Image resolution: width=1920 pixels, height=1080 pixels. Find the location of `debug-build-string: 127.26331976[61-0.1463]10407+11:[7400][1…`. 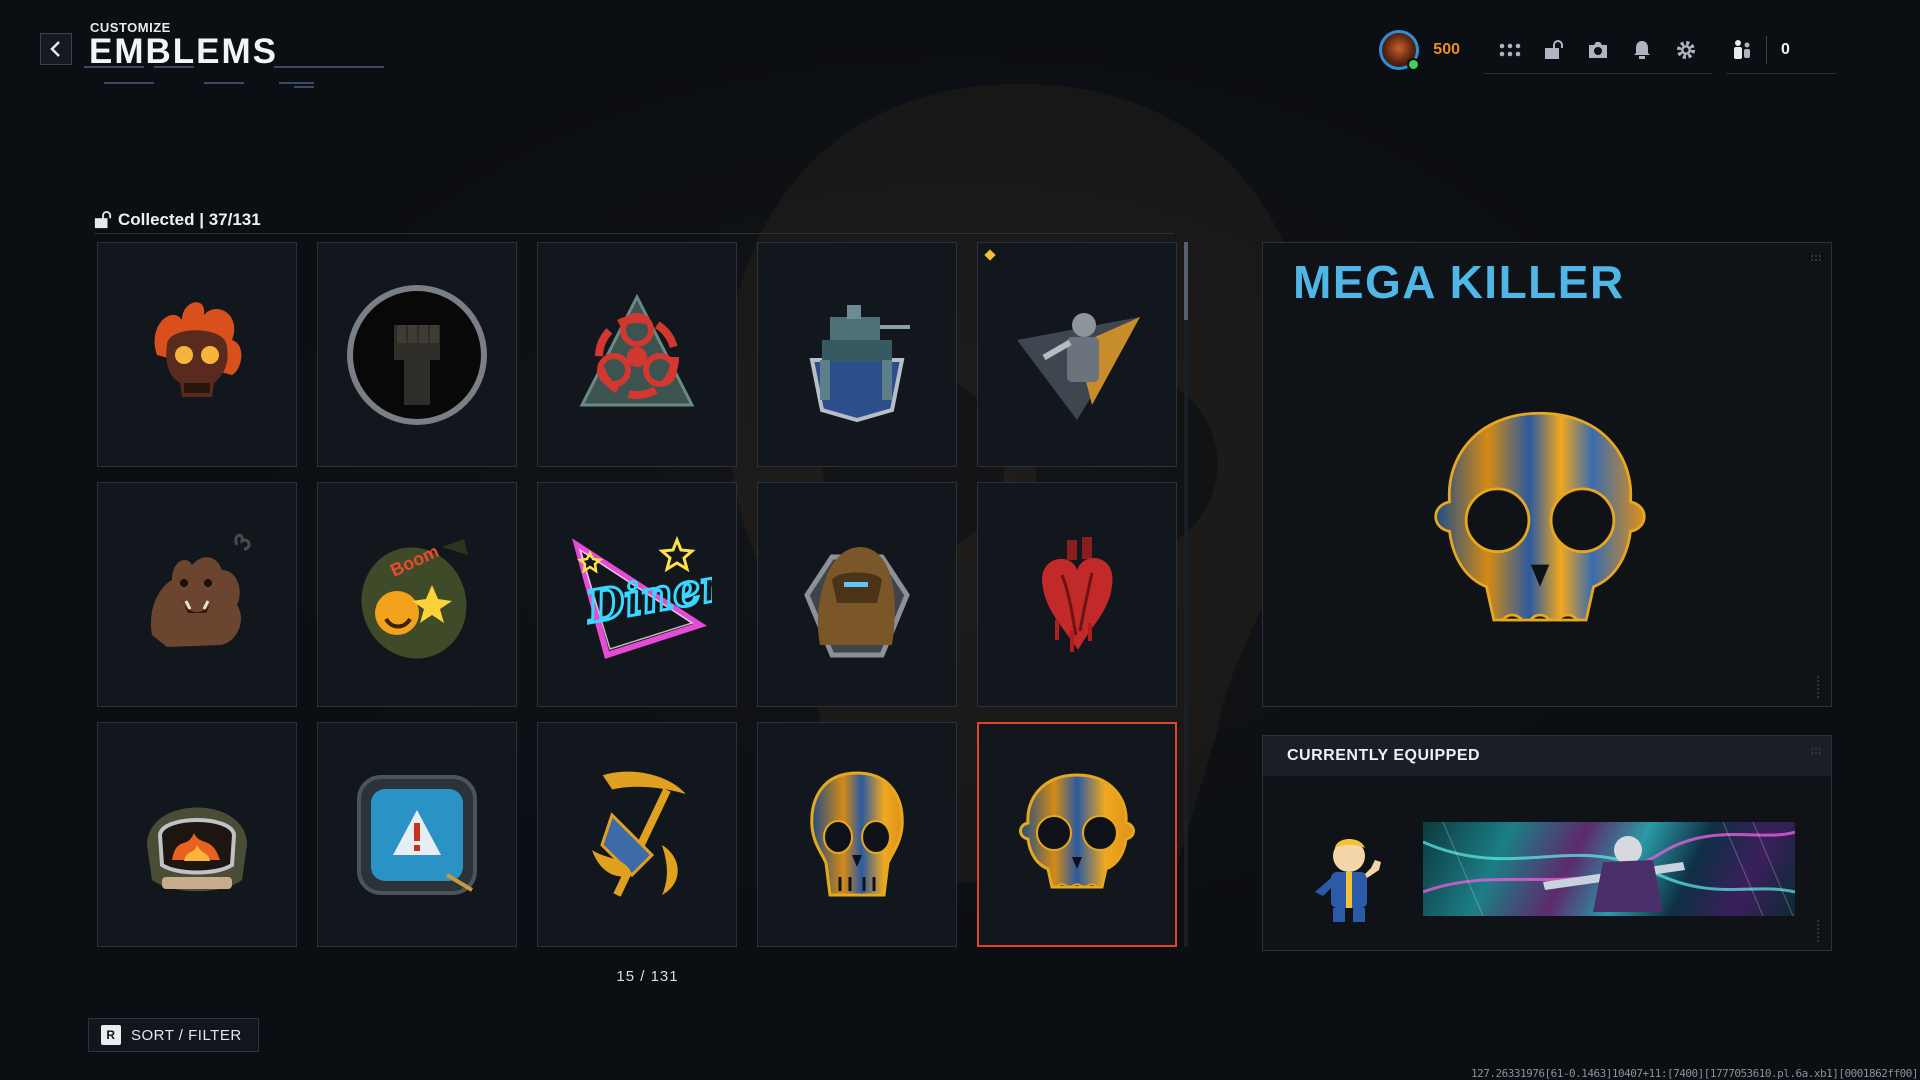

debug-build-string: 127.26331976[61-0.1463]10407+11:[7400][1… is located at coordinates (1694, 1073).